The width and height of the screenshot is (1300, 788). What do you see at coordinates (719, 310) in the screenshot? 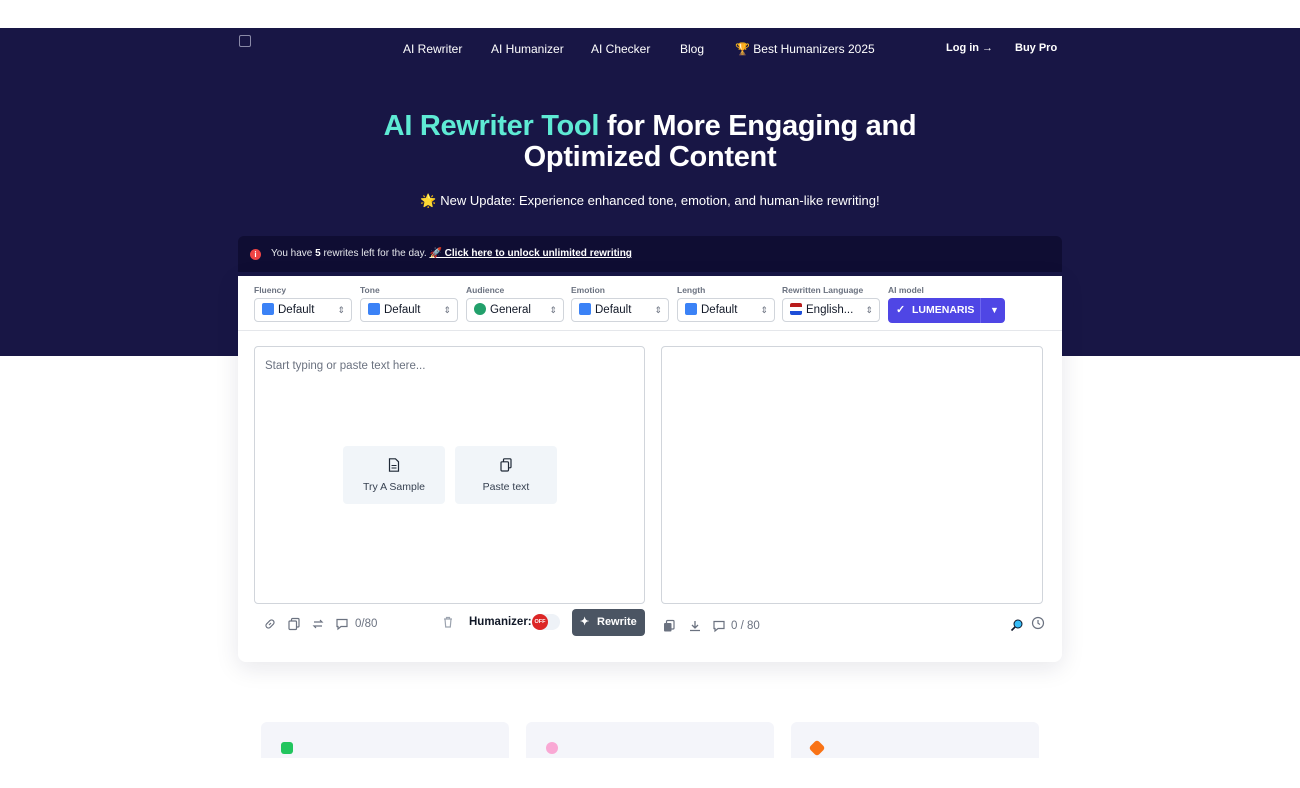
I see `length-value: Default` at bounding box center [719, 310].